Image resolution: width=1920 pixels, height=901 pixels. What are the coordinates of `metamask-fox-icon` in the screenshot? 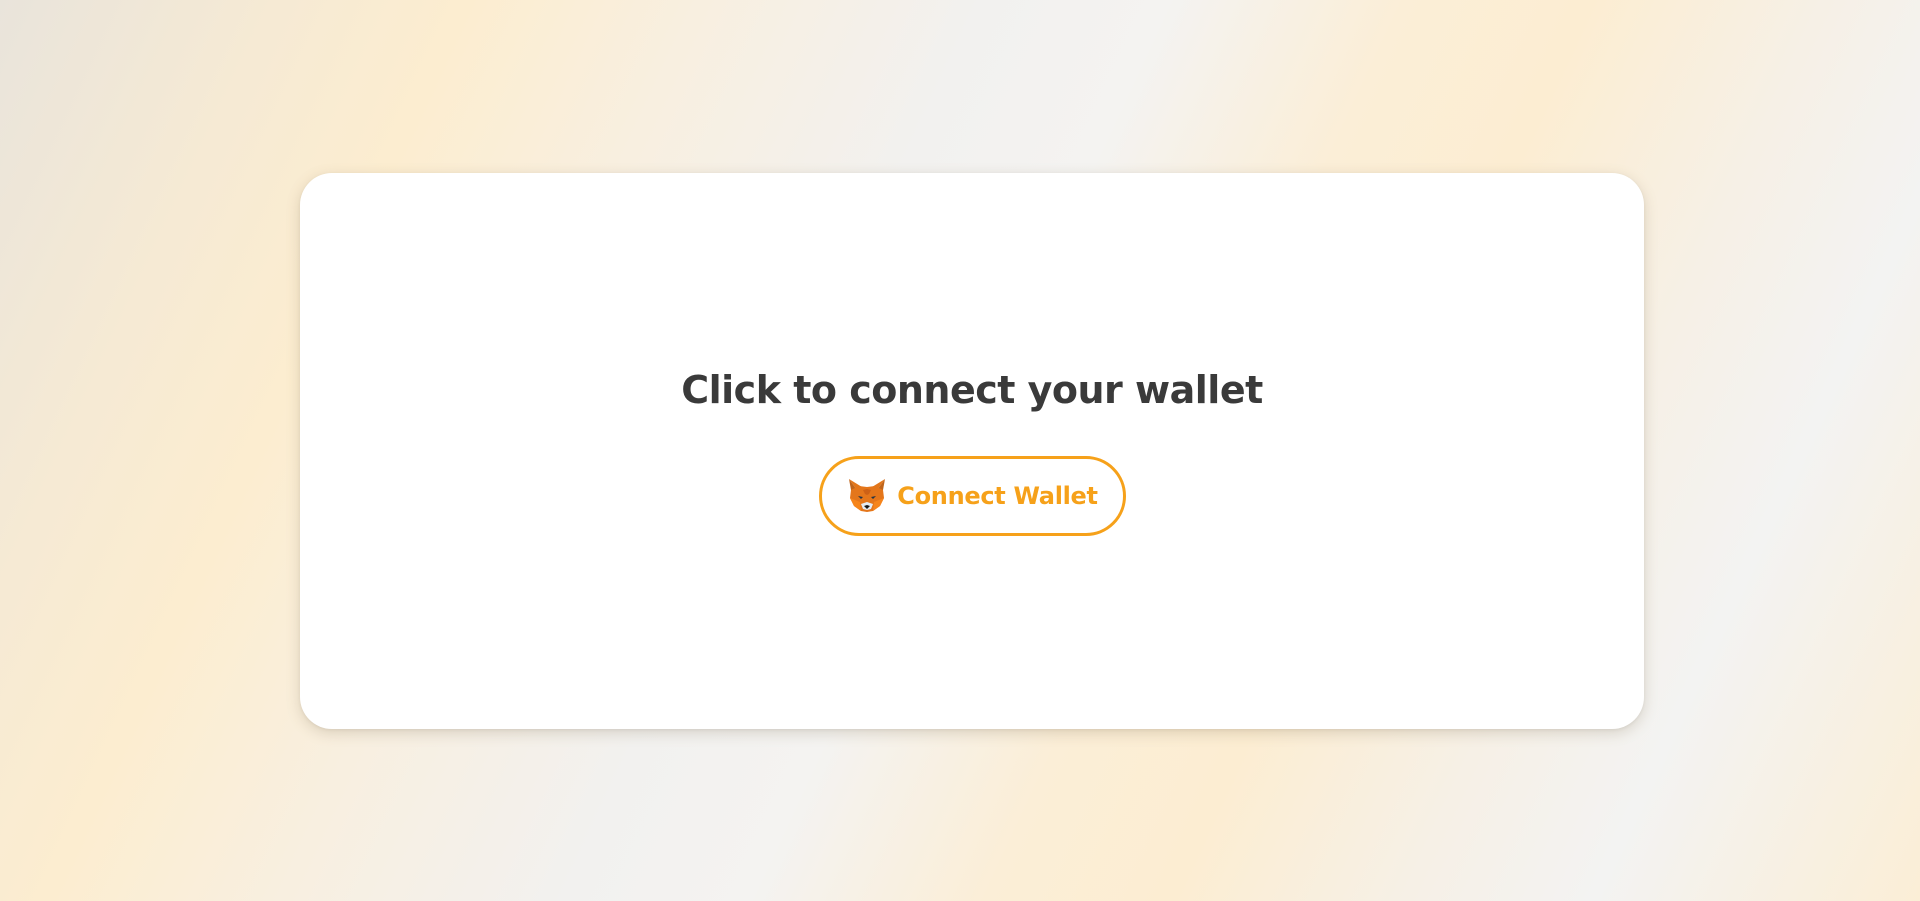 It's located at (867, 496).